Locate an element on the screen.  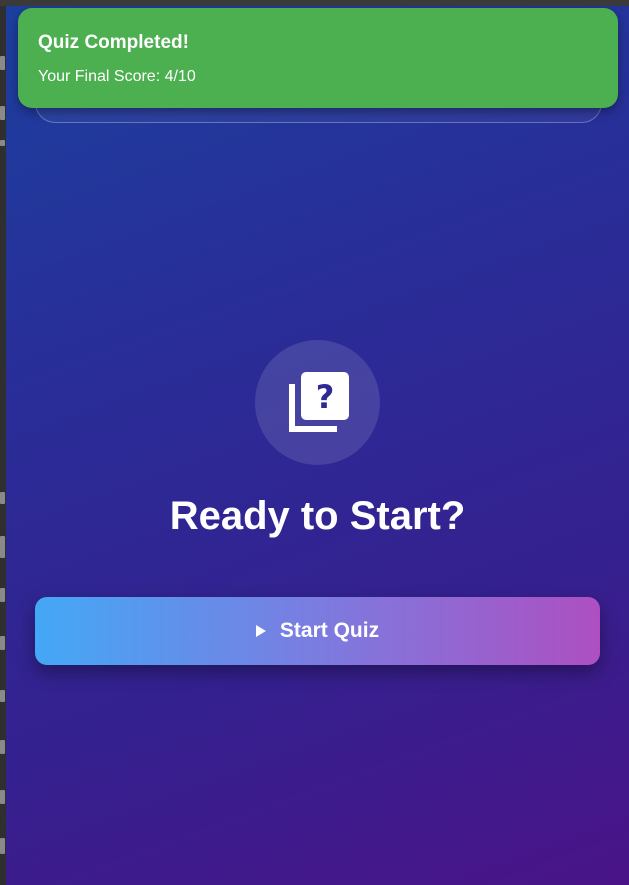
start-quiz-button: Start Quiz is located at coordinates (317, 631).